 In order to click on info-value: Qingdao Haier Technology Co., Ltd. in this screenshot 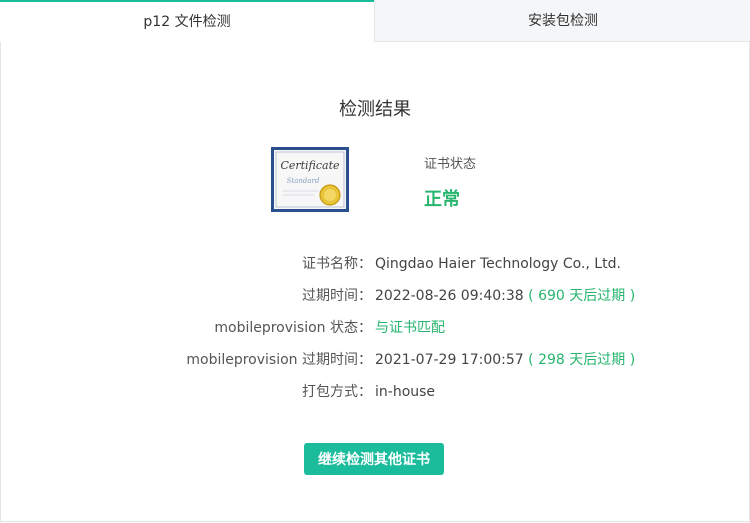, I will do `click(498, 264)`.